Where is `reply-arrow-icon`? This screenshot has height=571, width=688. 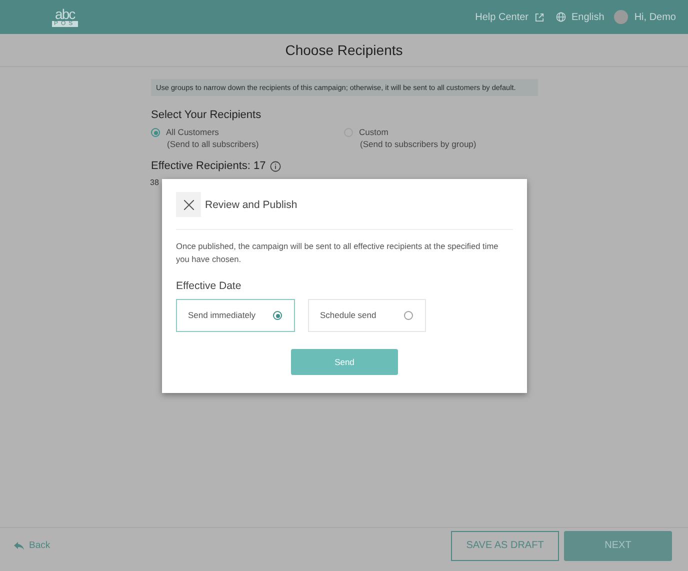
reply-arrow-icon is located at coordinates (19, 546).